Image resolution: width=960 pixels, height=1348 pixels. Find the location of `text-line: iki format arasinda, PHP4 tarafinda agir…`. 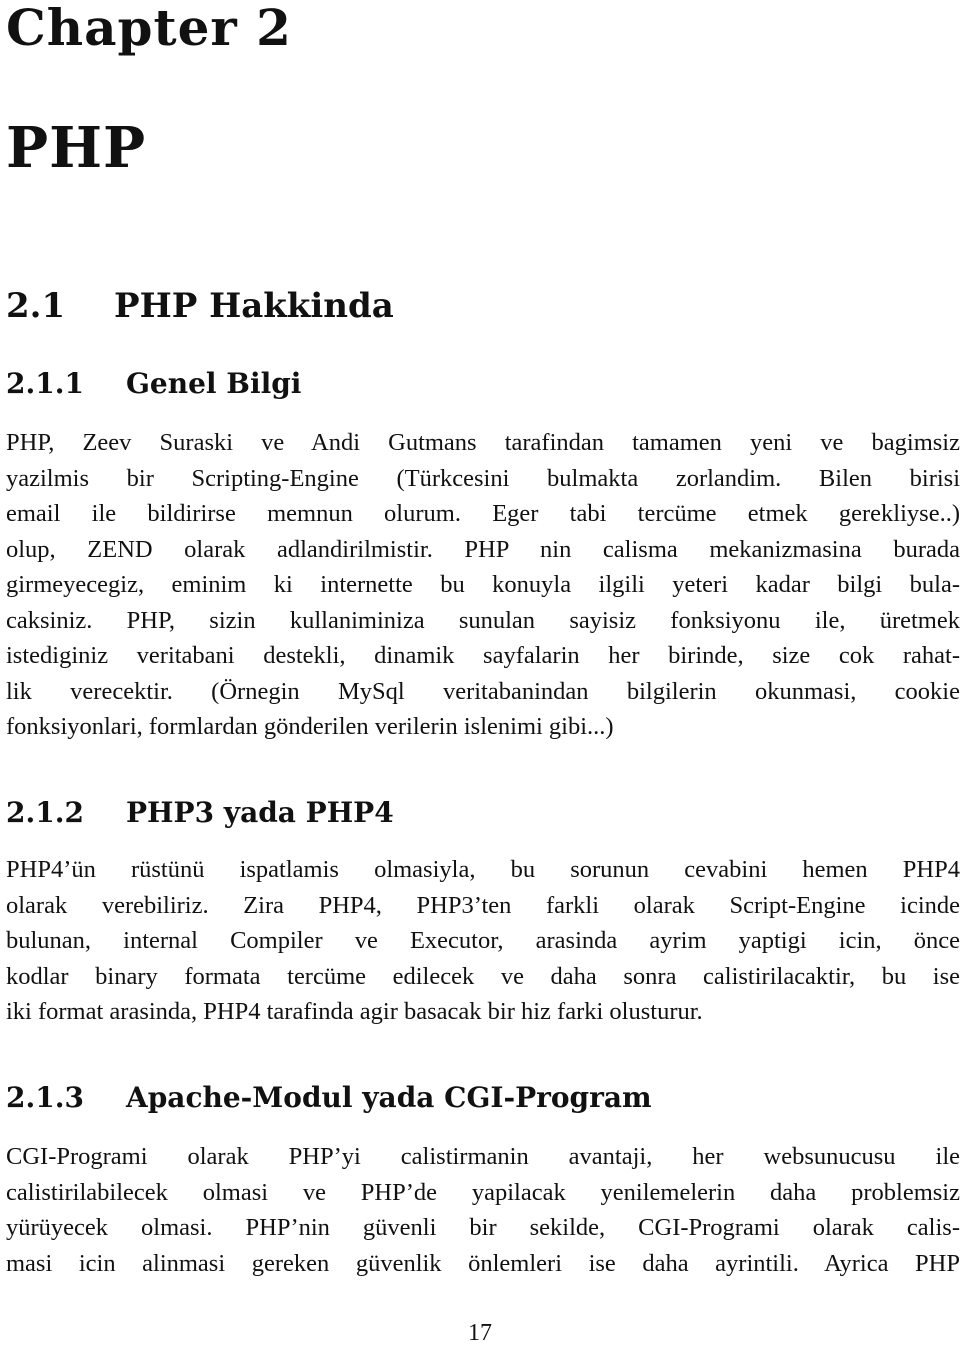

text-line: iki format arasinda, PHP4 tarafinda agir… is located at coordinates (354, 1011).